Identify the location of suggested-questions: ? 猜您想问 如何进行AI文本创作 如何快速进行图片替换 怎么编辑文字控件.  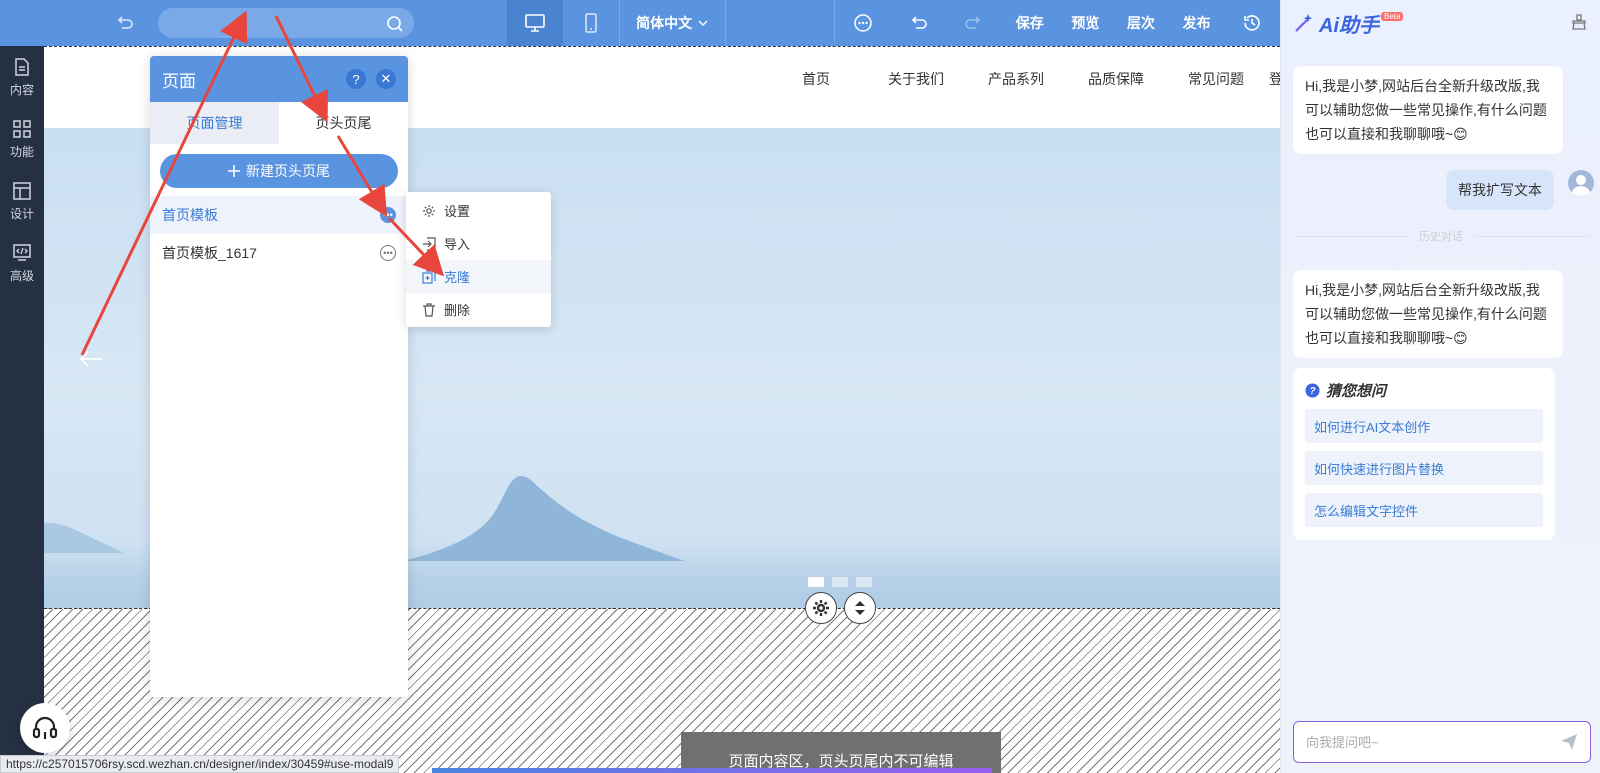
(1424, 454).